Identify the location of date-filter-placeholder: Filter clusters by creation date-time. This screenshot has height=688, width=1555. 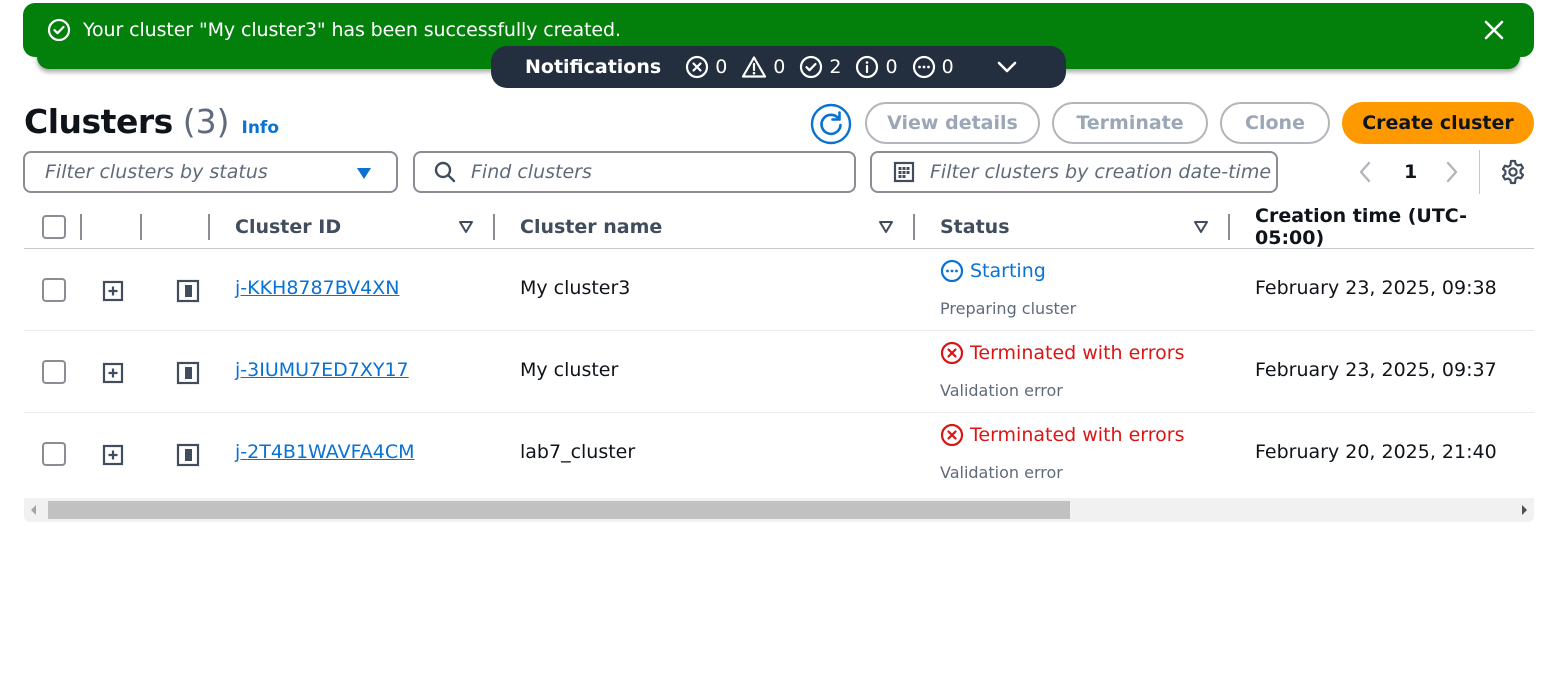
(1101, 172).